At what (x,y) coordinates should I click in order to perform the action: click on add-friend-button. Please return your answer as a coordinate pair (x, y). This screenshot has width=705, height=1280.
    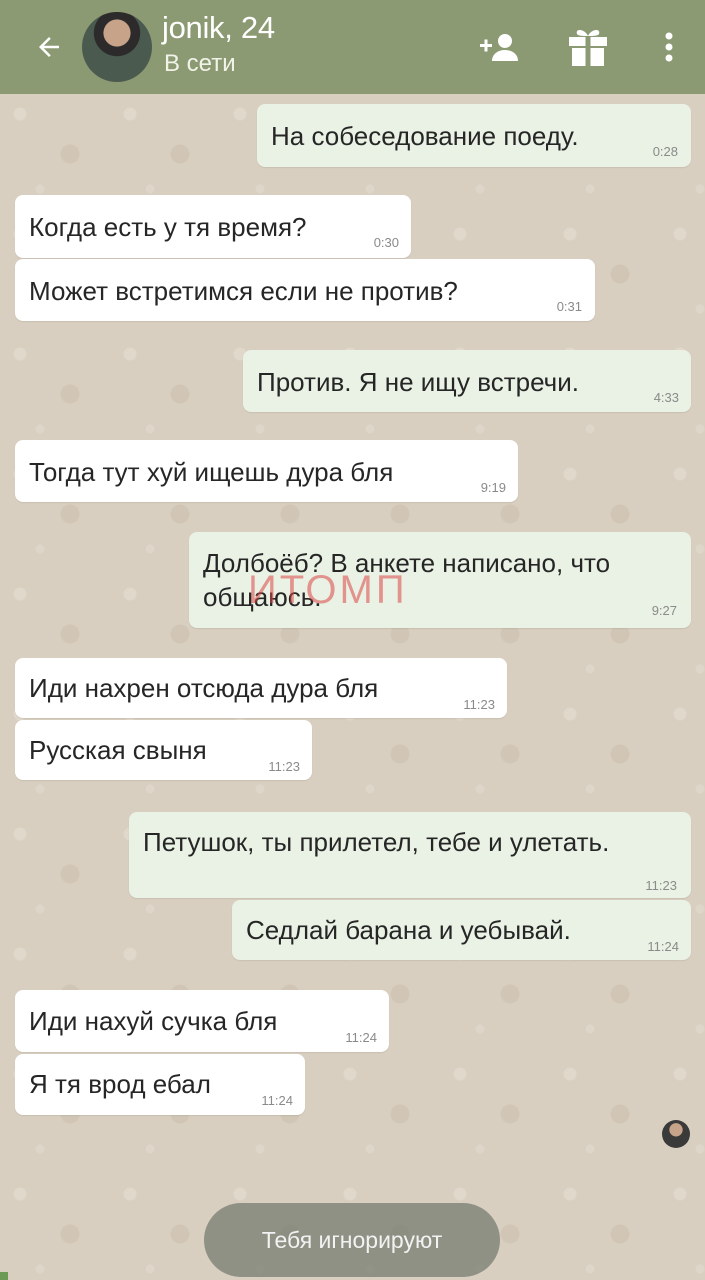
    Looking at the image, I should click on (499, 47).